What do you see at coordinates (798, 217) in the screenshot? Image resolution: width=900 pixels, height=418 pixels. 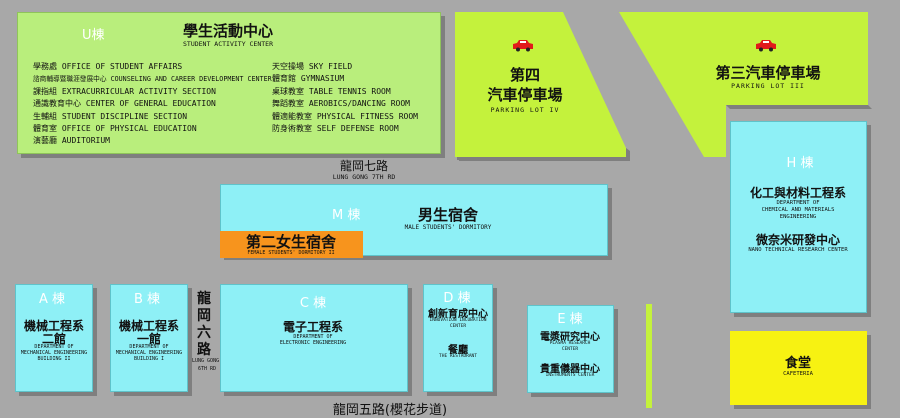 I see `h-building-dept-en-3: ENGINEERING` at bounding box center [798, 217].